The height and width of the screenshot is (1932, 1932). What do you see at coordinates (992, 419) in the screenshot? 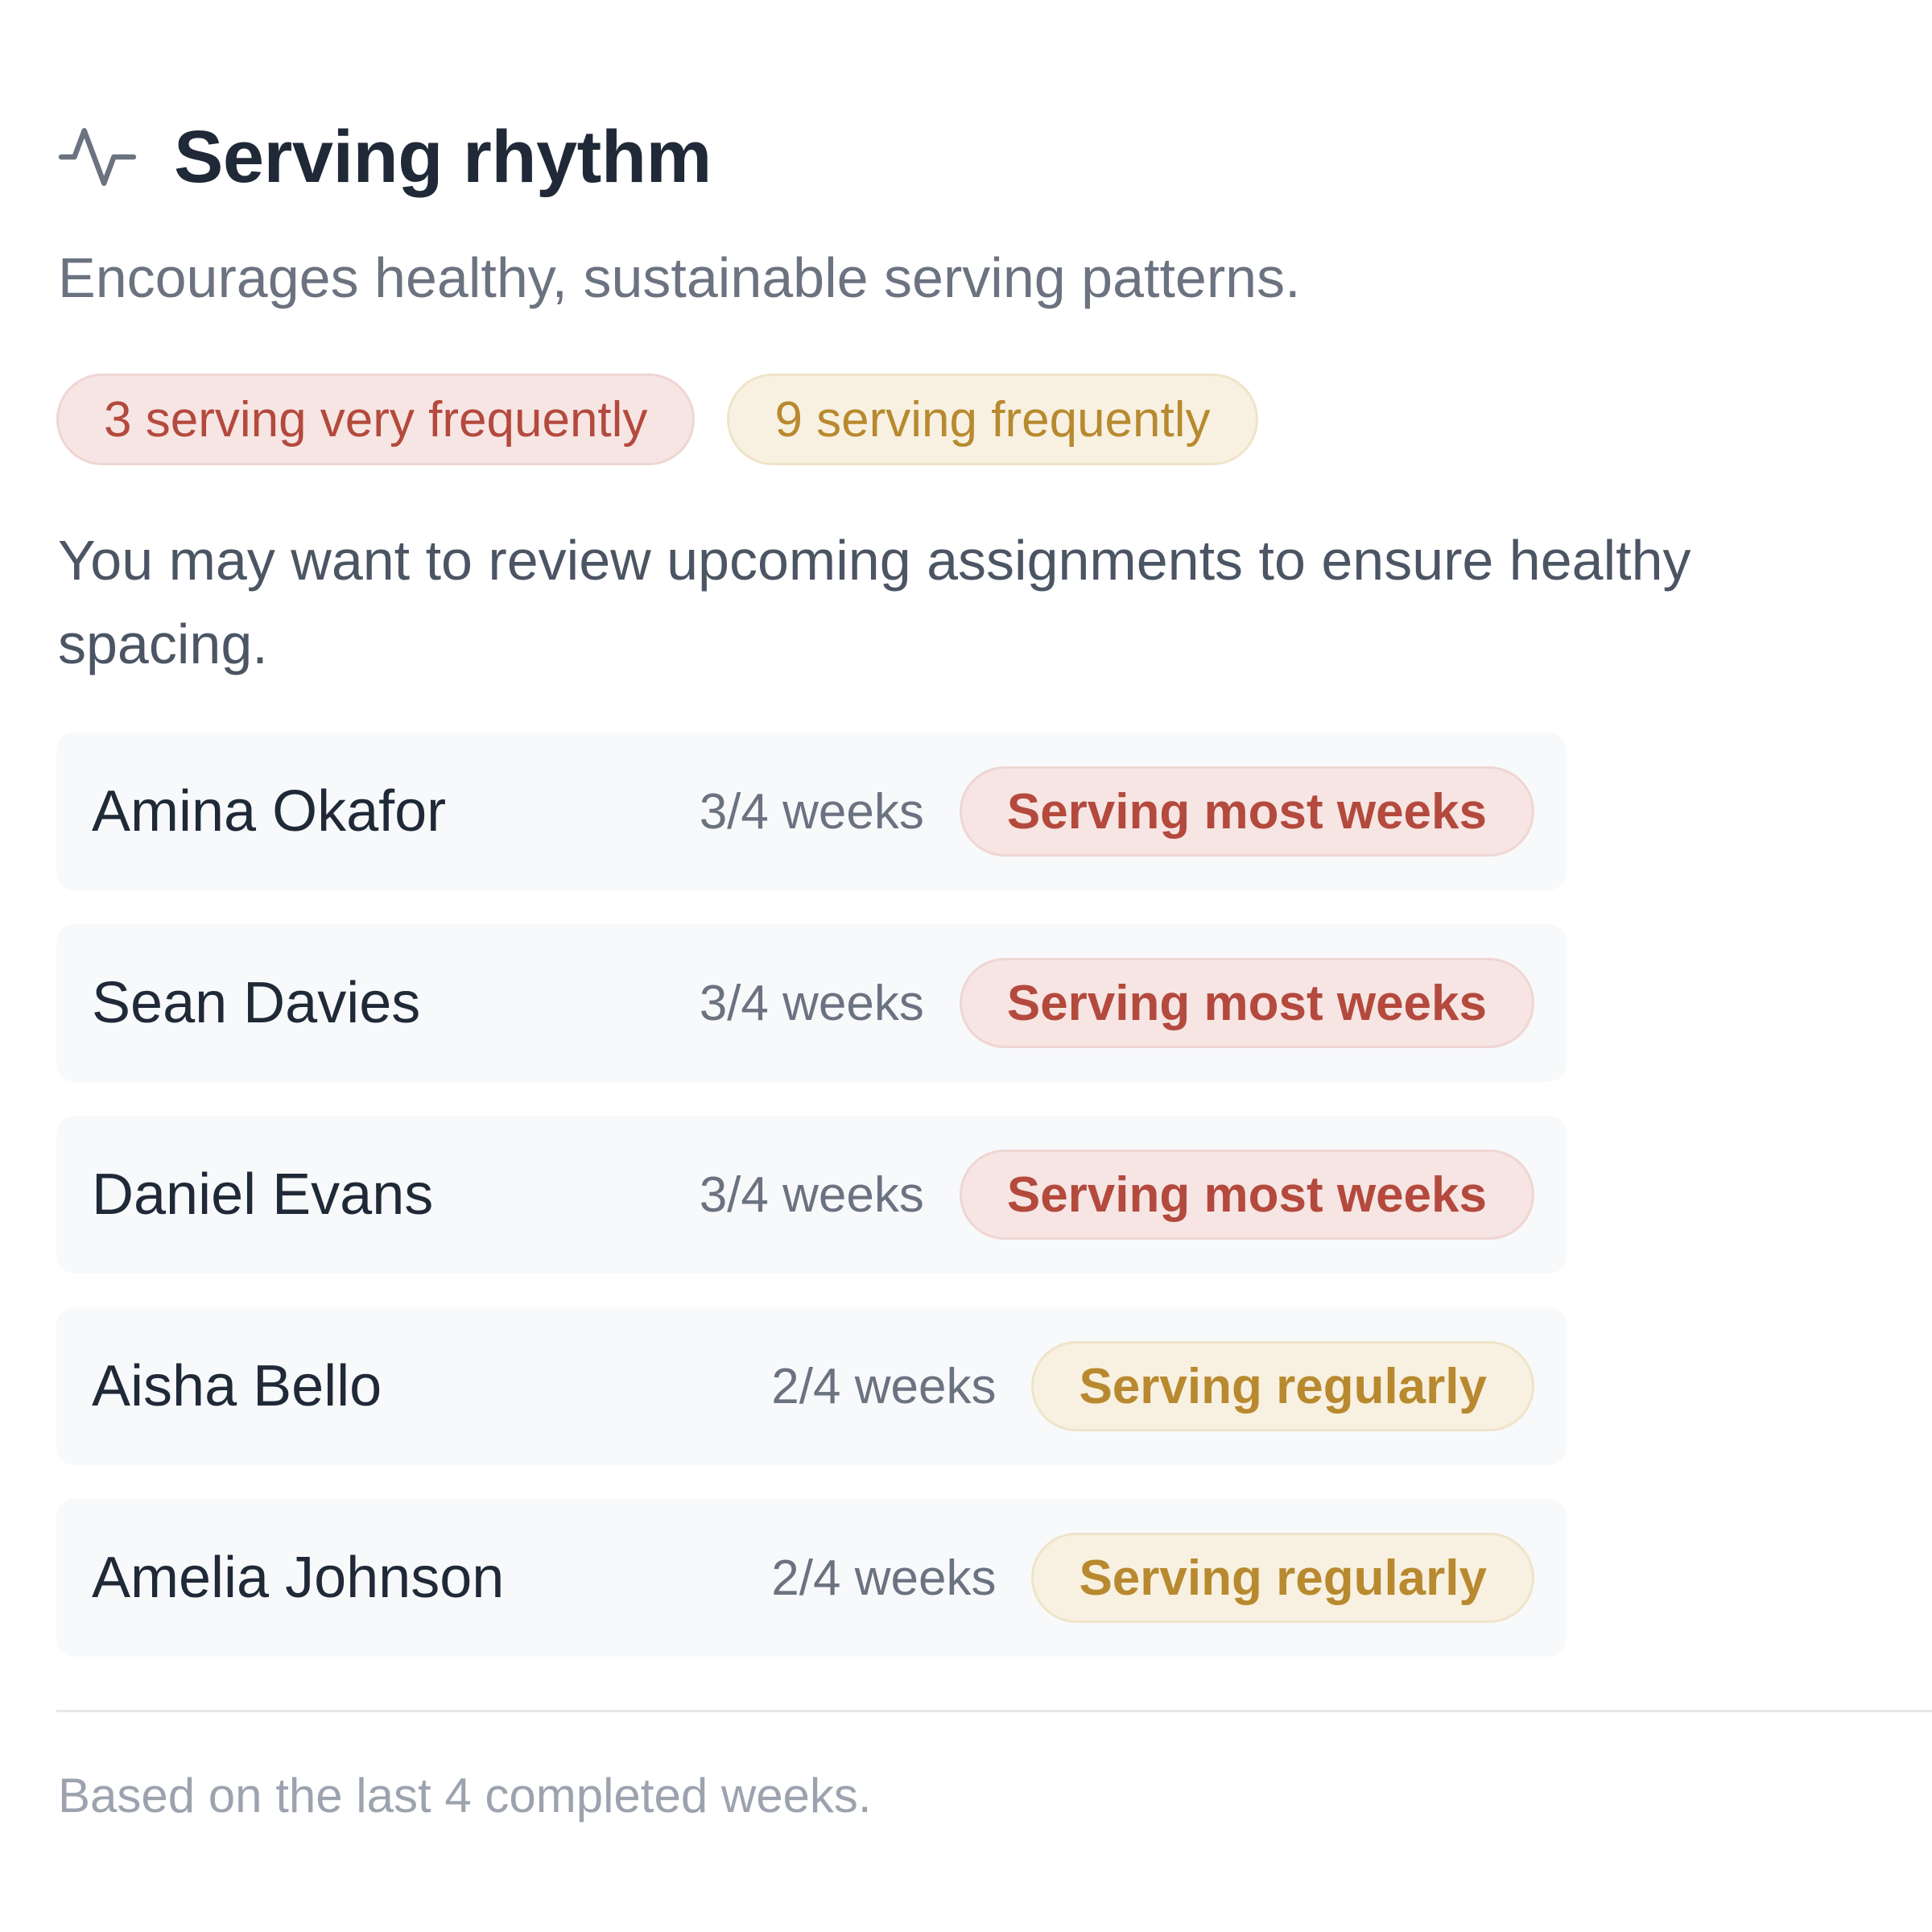
I see `frequent-badge: 9 serving frequently` at bounding box center [992, 419].